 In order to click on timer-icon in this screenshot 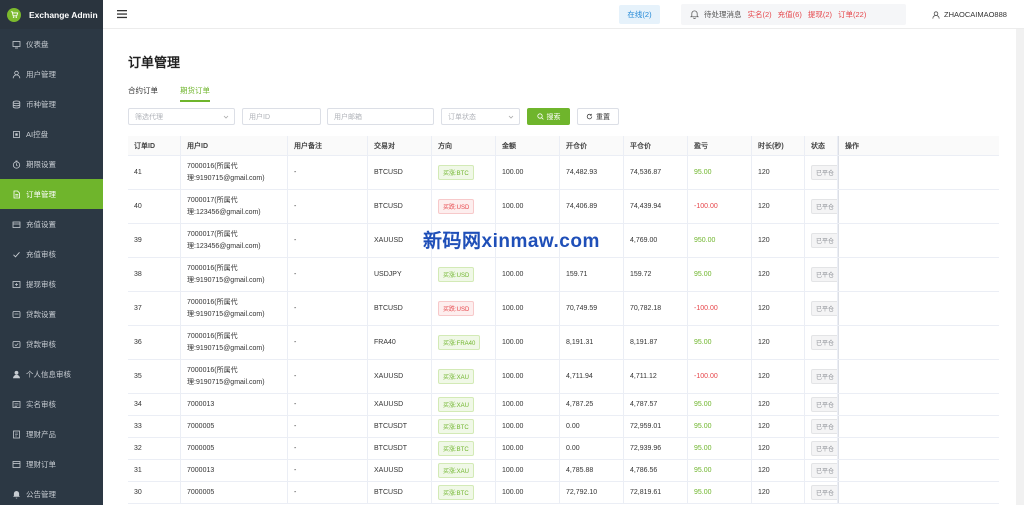, I will do `click(16, 164)`.